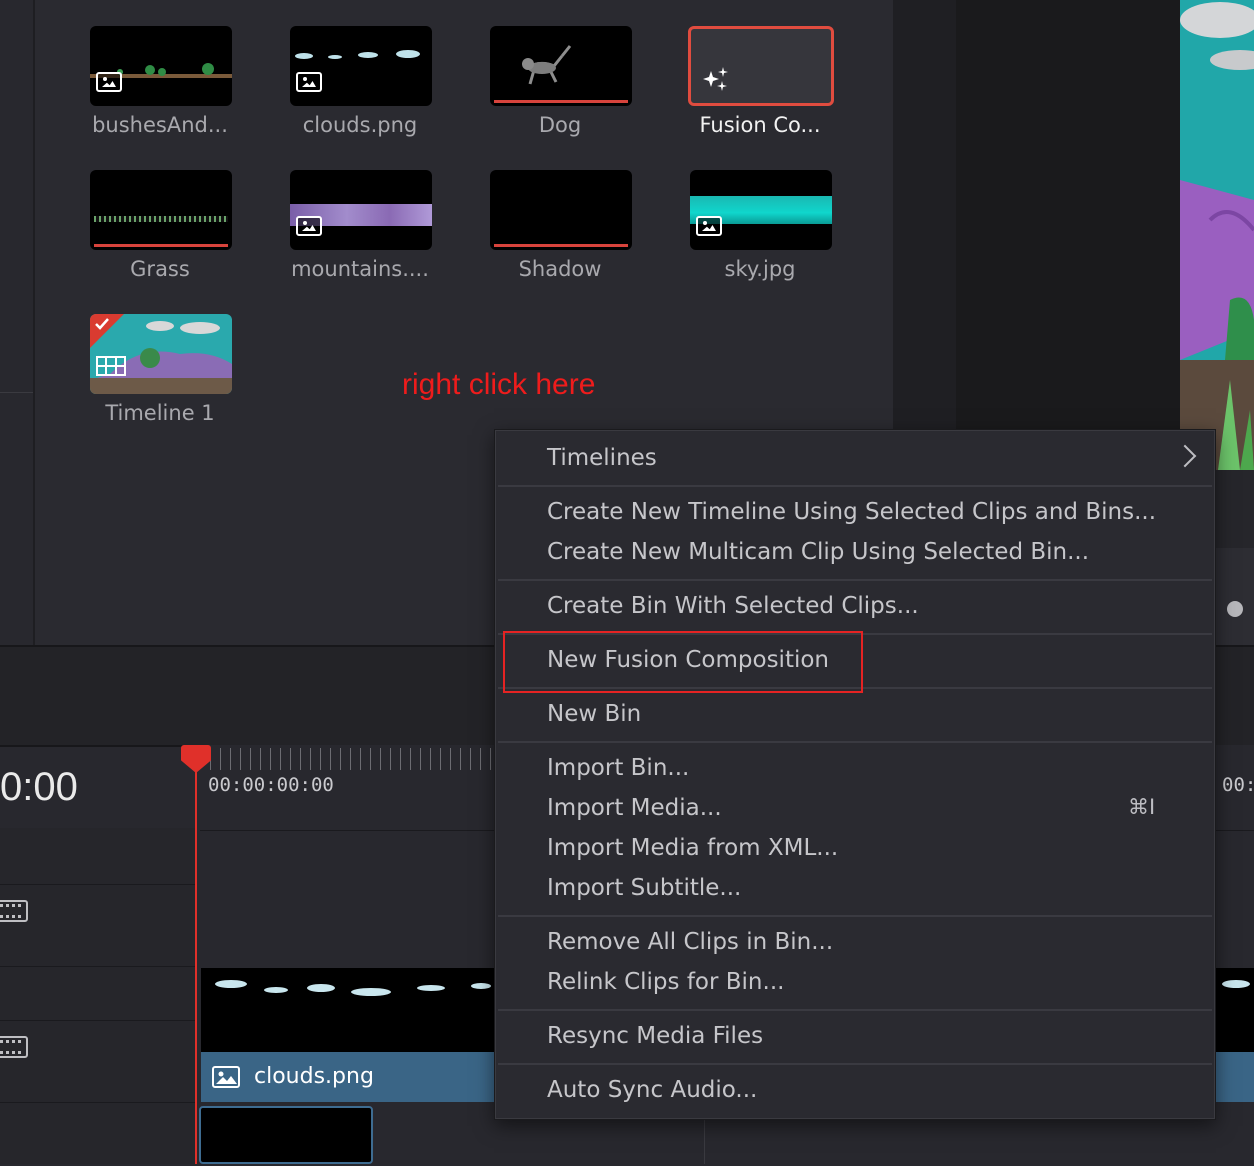 This screenshot has height=1166, width=1254. I want to click on timeline-icon, so click(111, 366).